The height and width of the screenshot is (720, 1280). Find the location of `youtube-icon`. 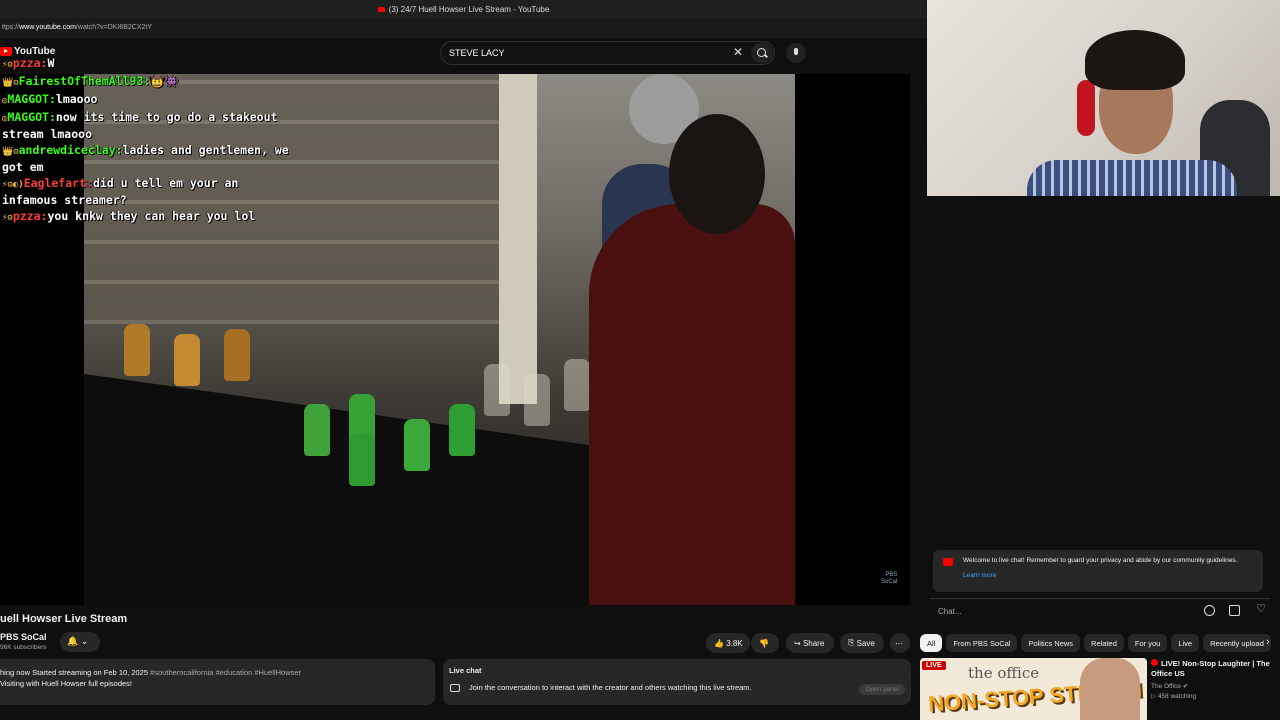

youtube-icon is located at coordinates (948, 562).